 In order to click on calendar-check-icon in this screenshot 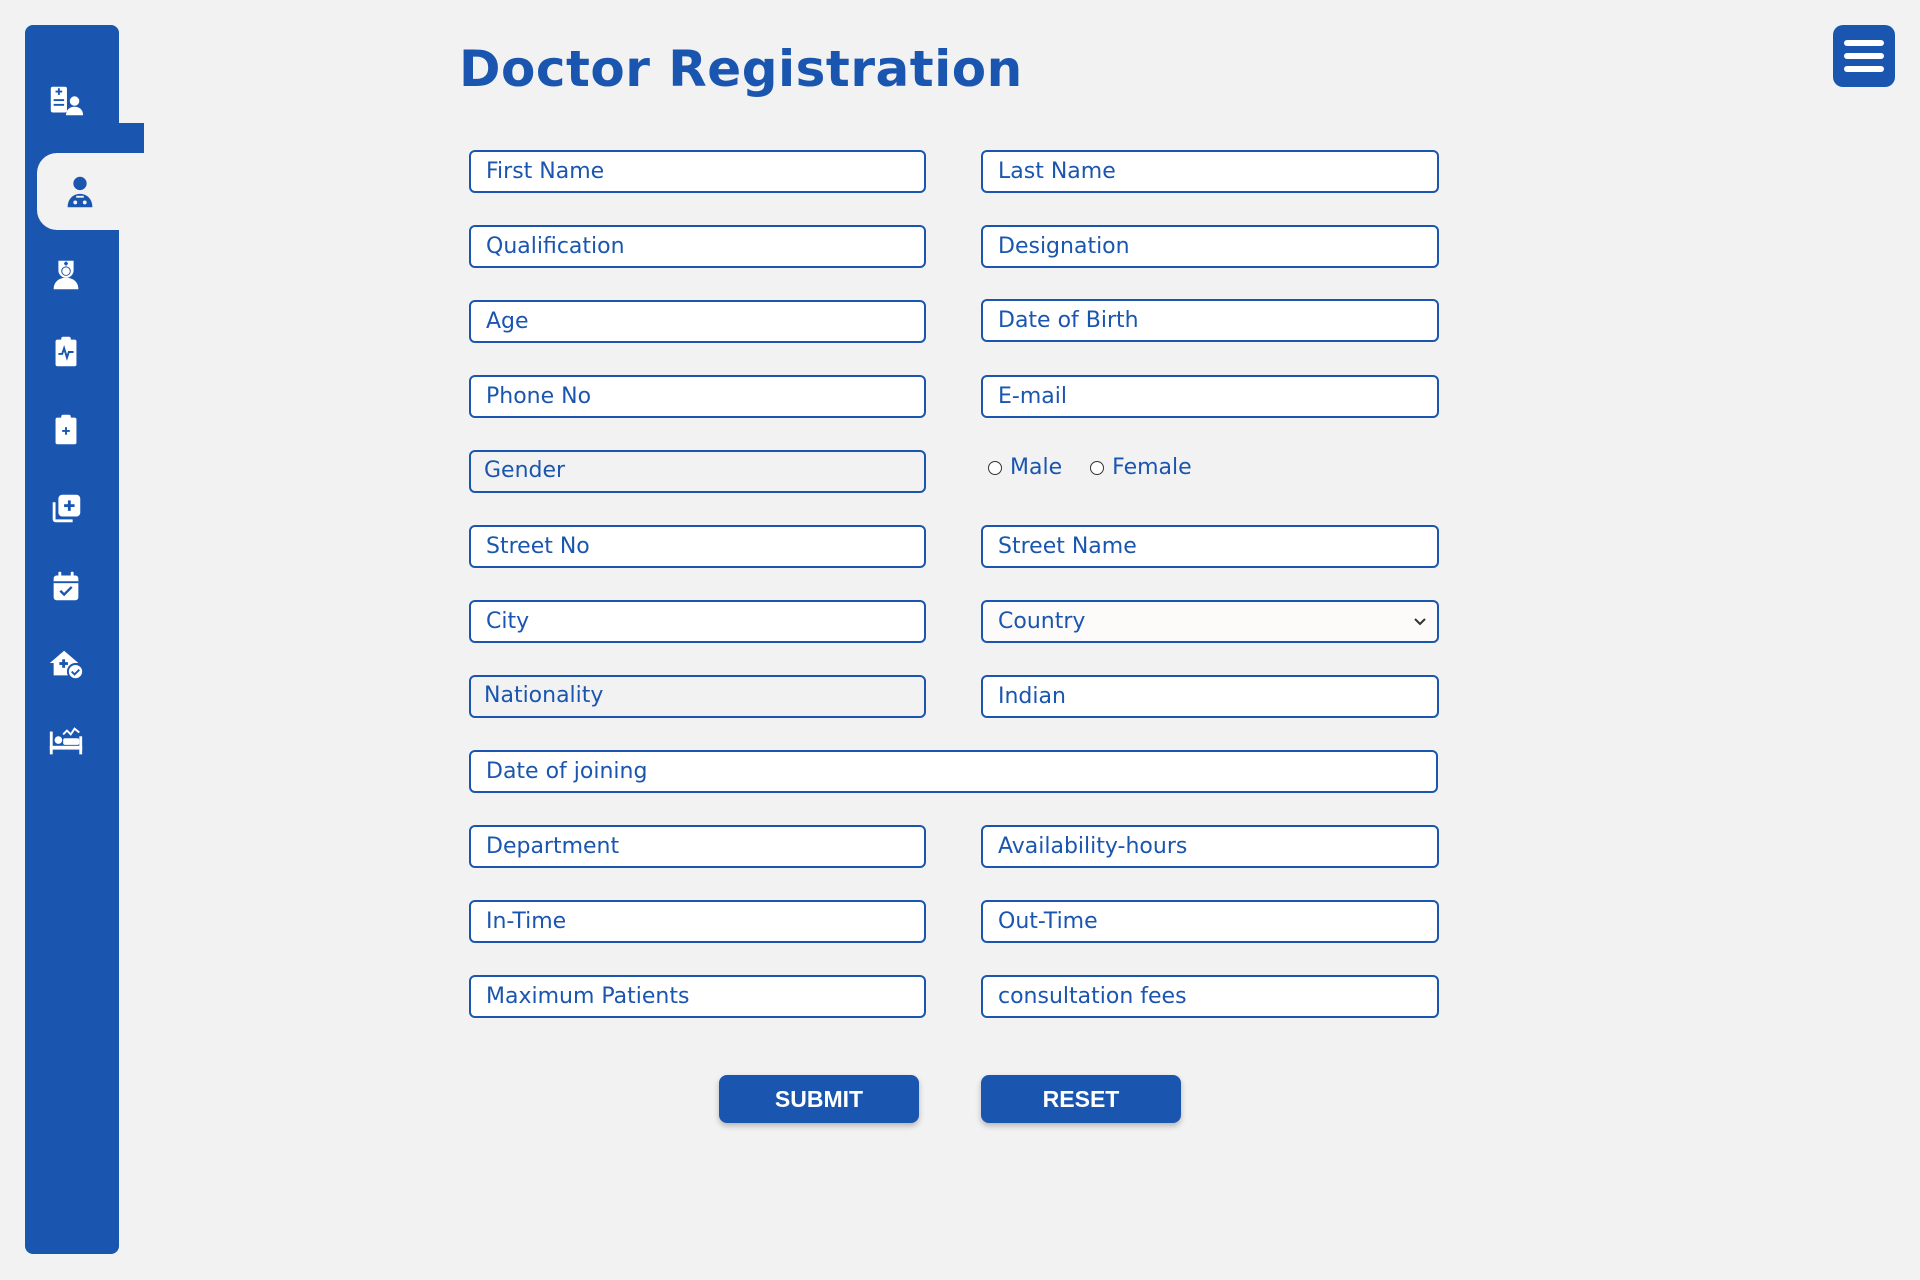, I will do `click(66, 586)`.